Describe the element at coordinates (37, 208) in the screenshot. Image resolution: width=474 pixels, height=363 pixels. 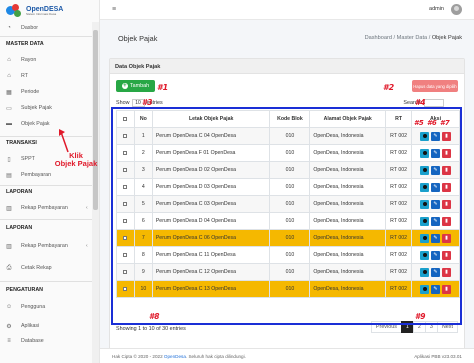
I see `sidebar-item-rekap-pembayaran: ▥ Rekap Pembayaran` at that location.